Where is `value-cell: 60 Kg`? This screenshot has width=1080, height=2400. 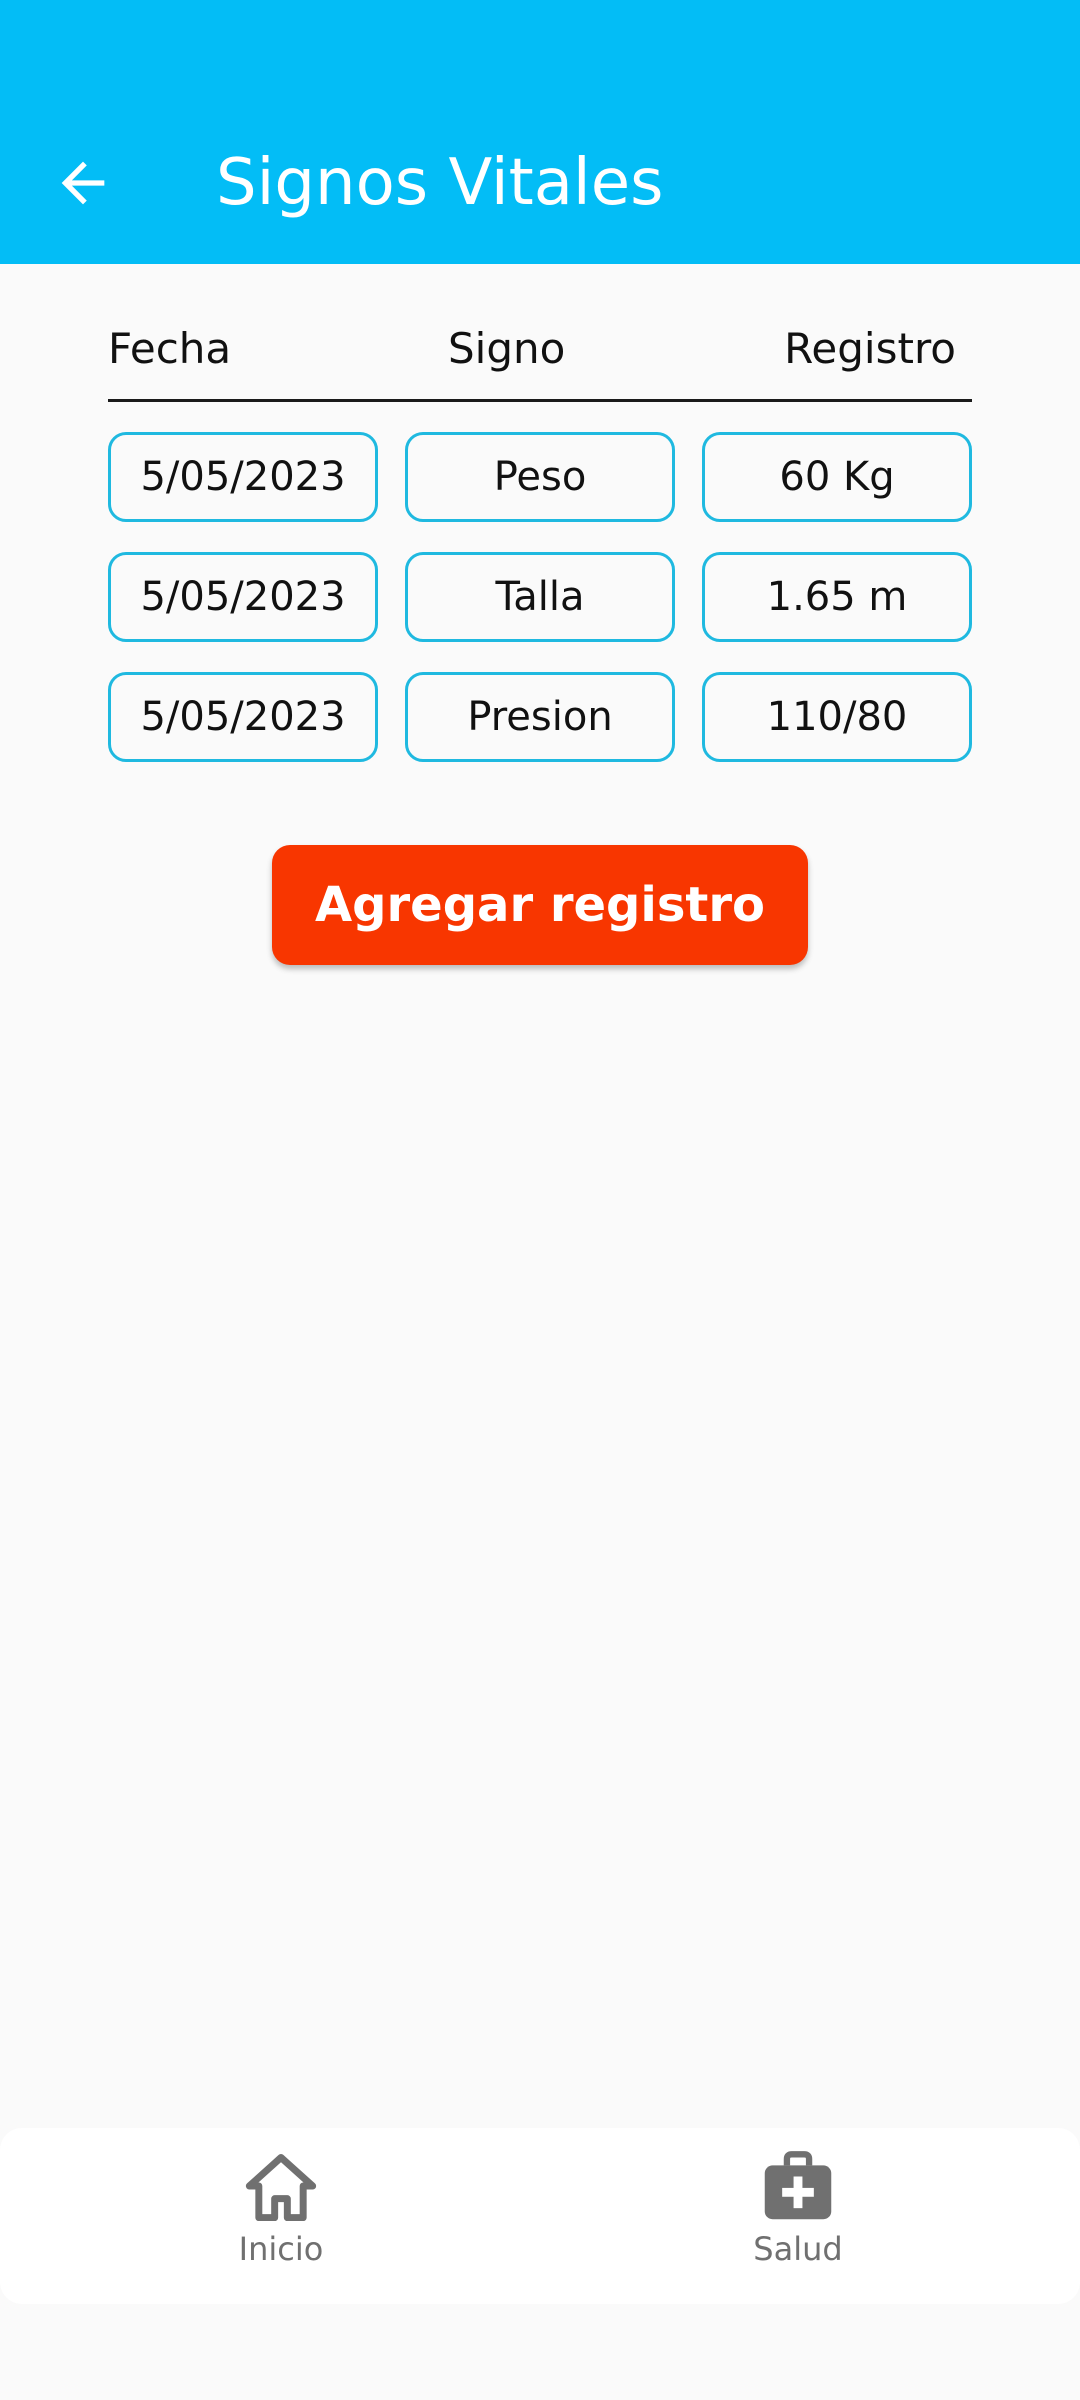 value-cell: 60 Kg is located at coordinates (837, 477).